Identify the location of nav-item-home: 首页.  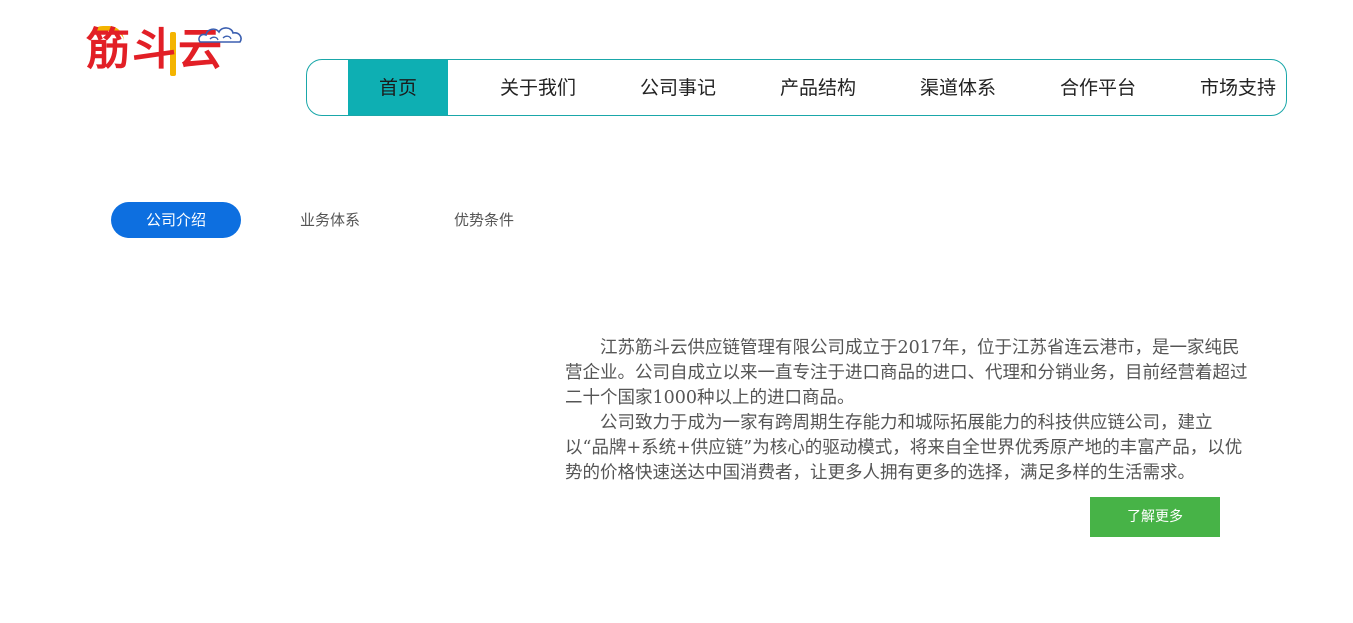
(398, 87).